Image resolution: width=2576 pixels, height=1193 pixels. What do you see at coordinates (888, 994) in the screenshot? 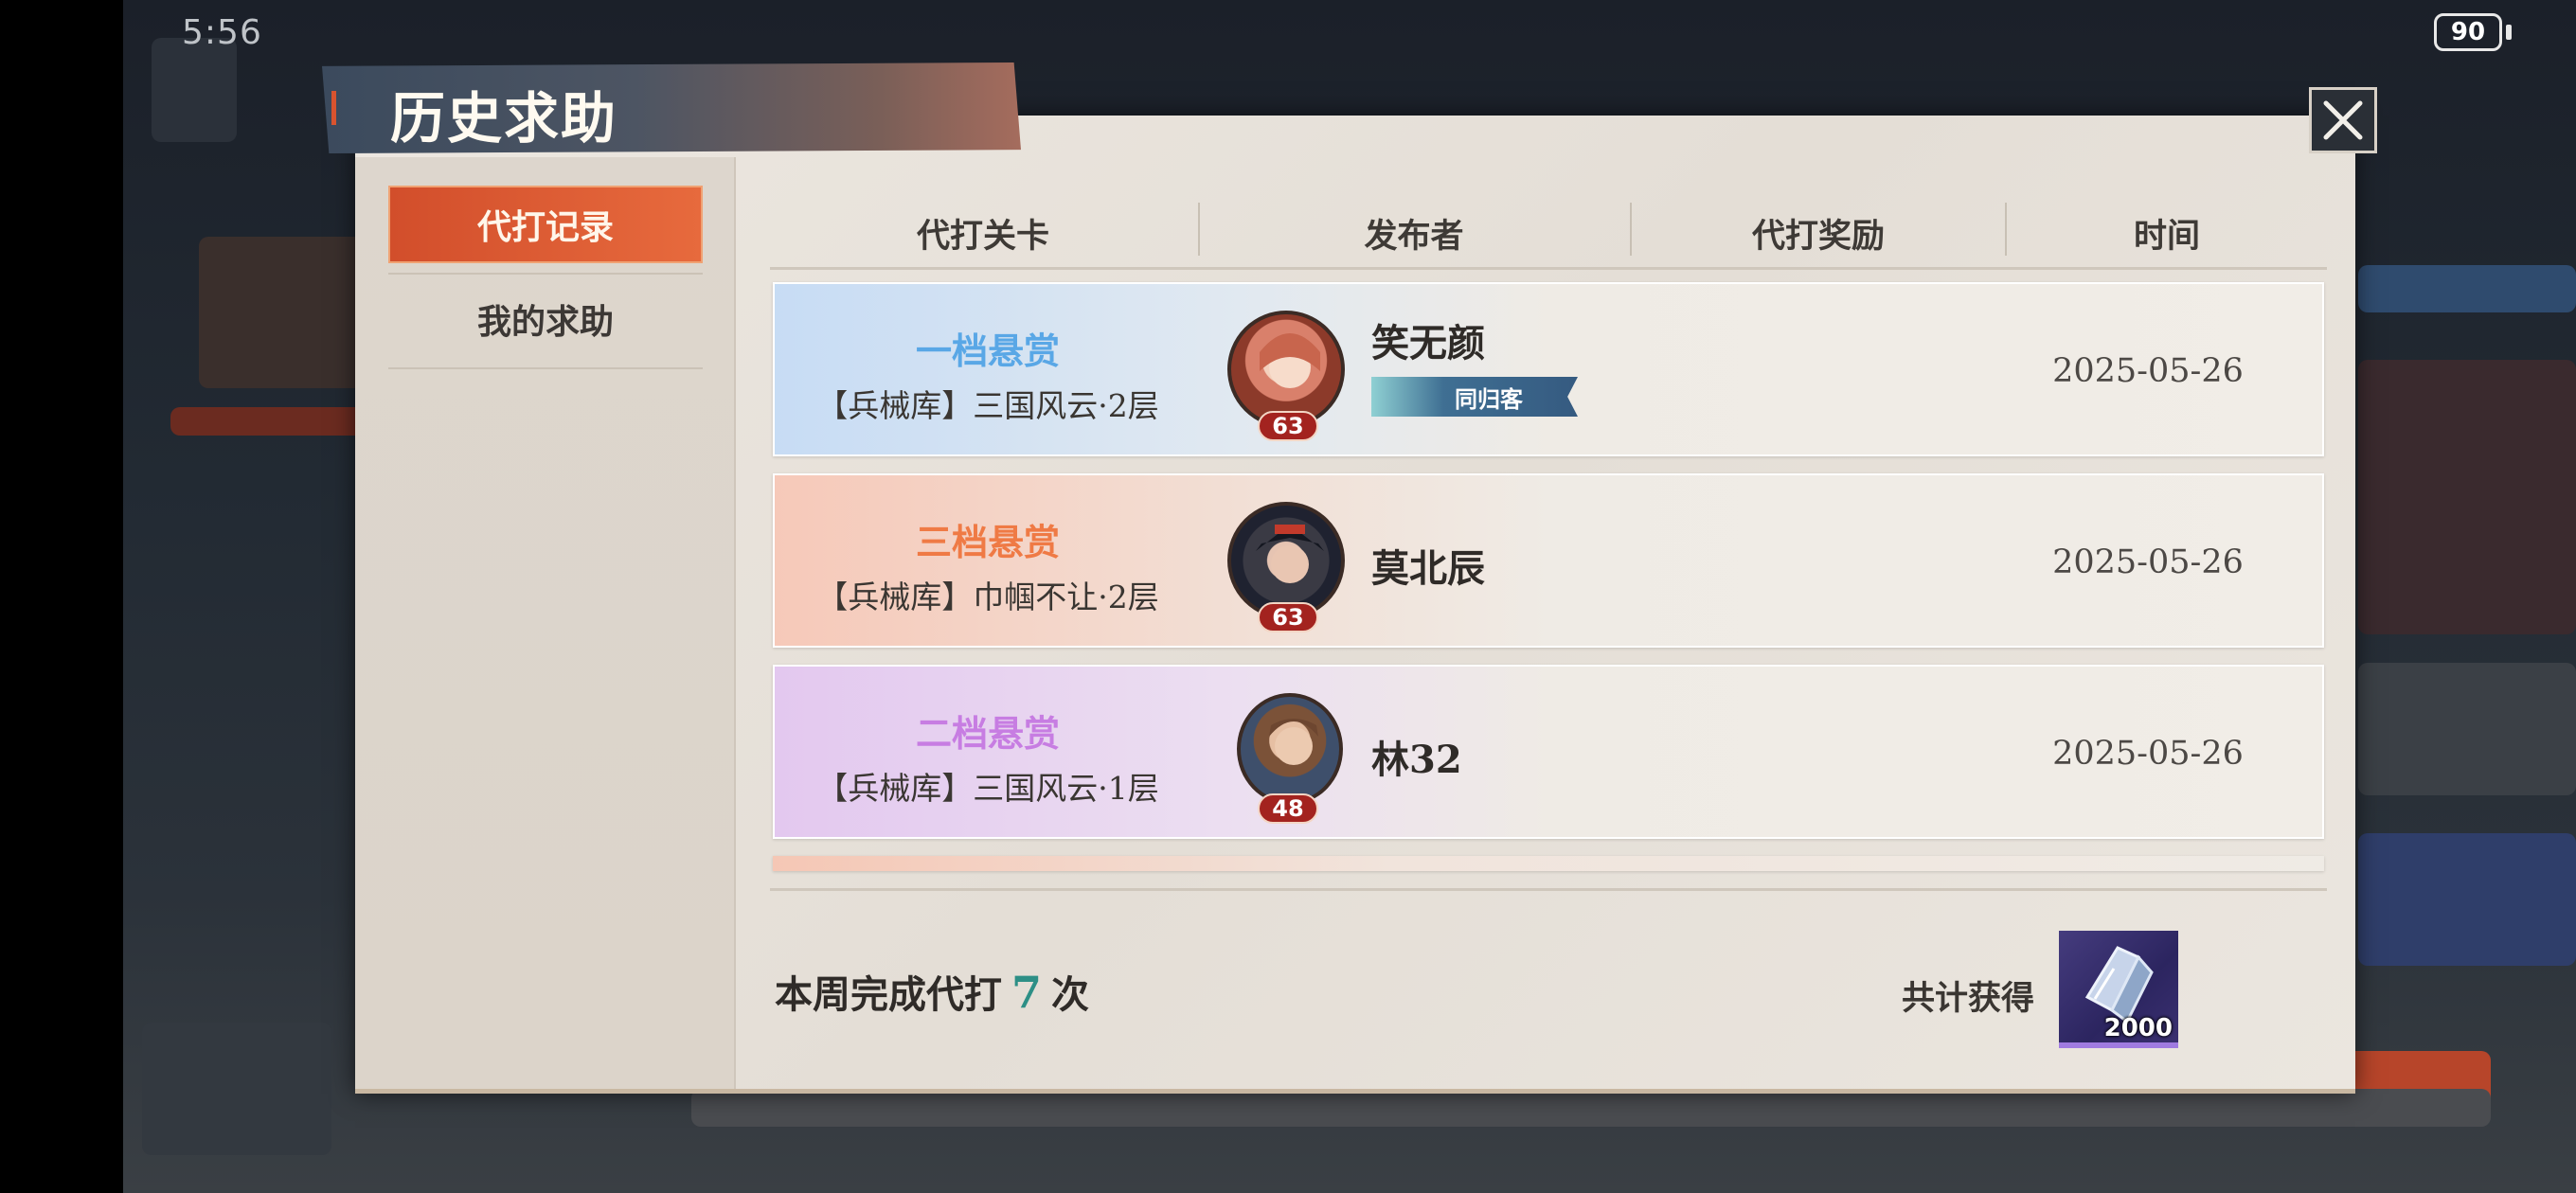
I see `weekly-prefix: 本周完成代打` at bounding box center [888, 994].